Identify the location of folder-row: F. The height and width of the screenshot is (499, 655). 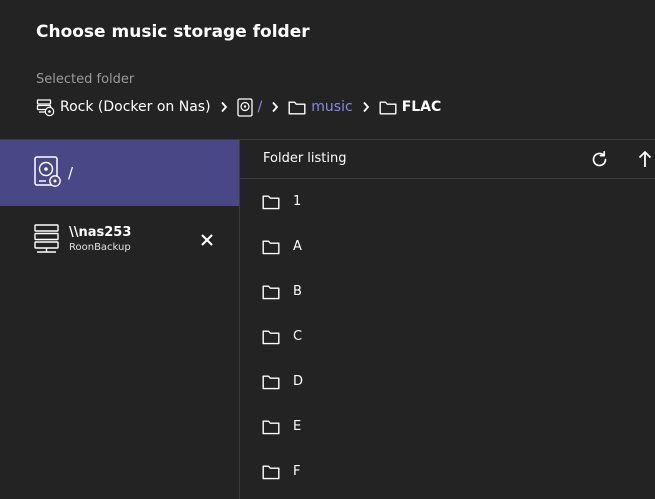
(447, 471).